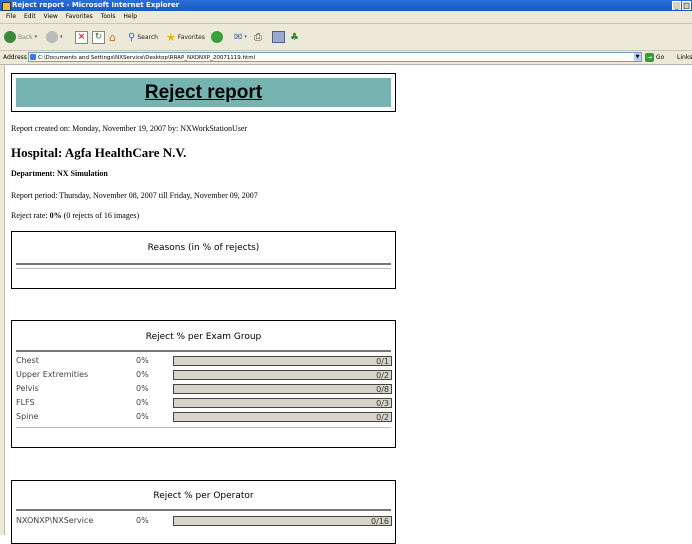 This screenshot has width=692, height=544. Describe the element at coordinates (59, 173) in the screenshot. I see `department-heading: Department: NX Simulation` at that location.